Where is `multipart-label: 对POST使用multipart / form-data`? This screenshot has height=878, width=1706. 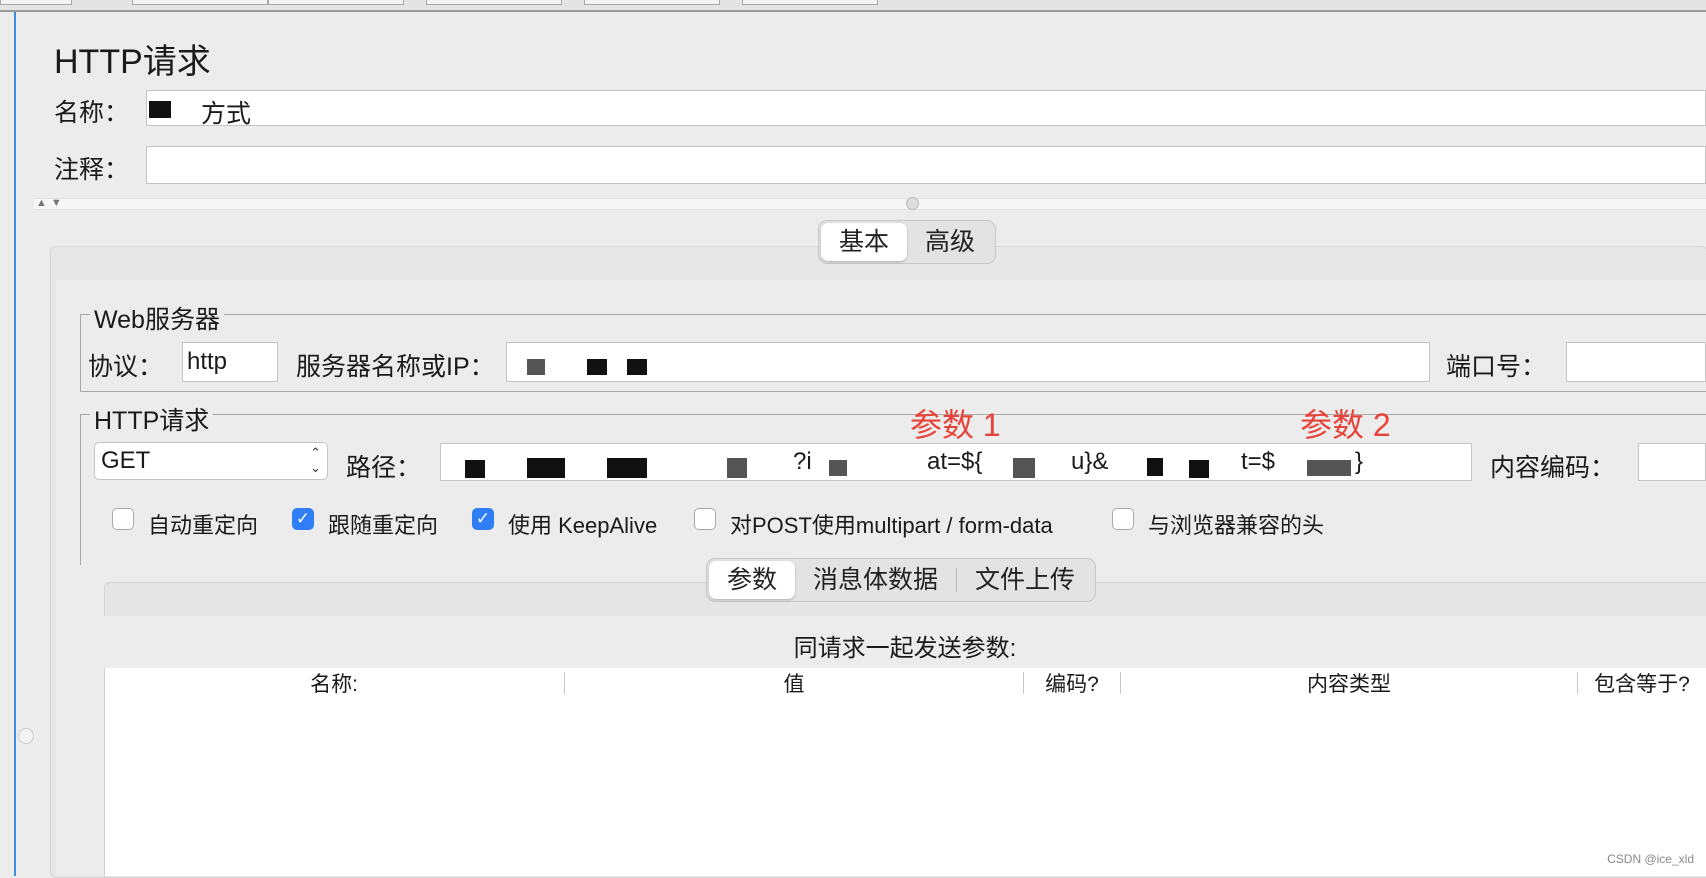
multipart-label: 对POST使用multipart / form-data is located at coordinates (891, 525).